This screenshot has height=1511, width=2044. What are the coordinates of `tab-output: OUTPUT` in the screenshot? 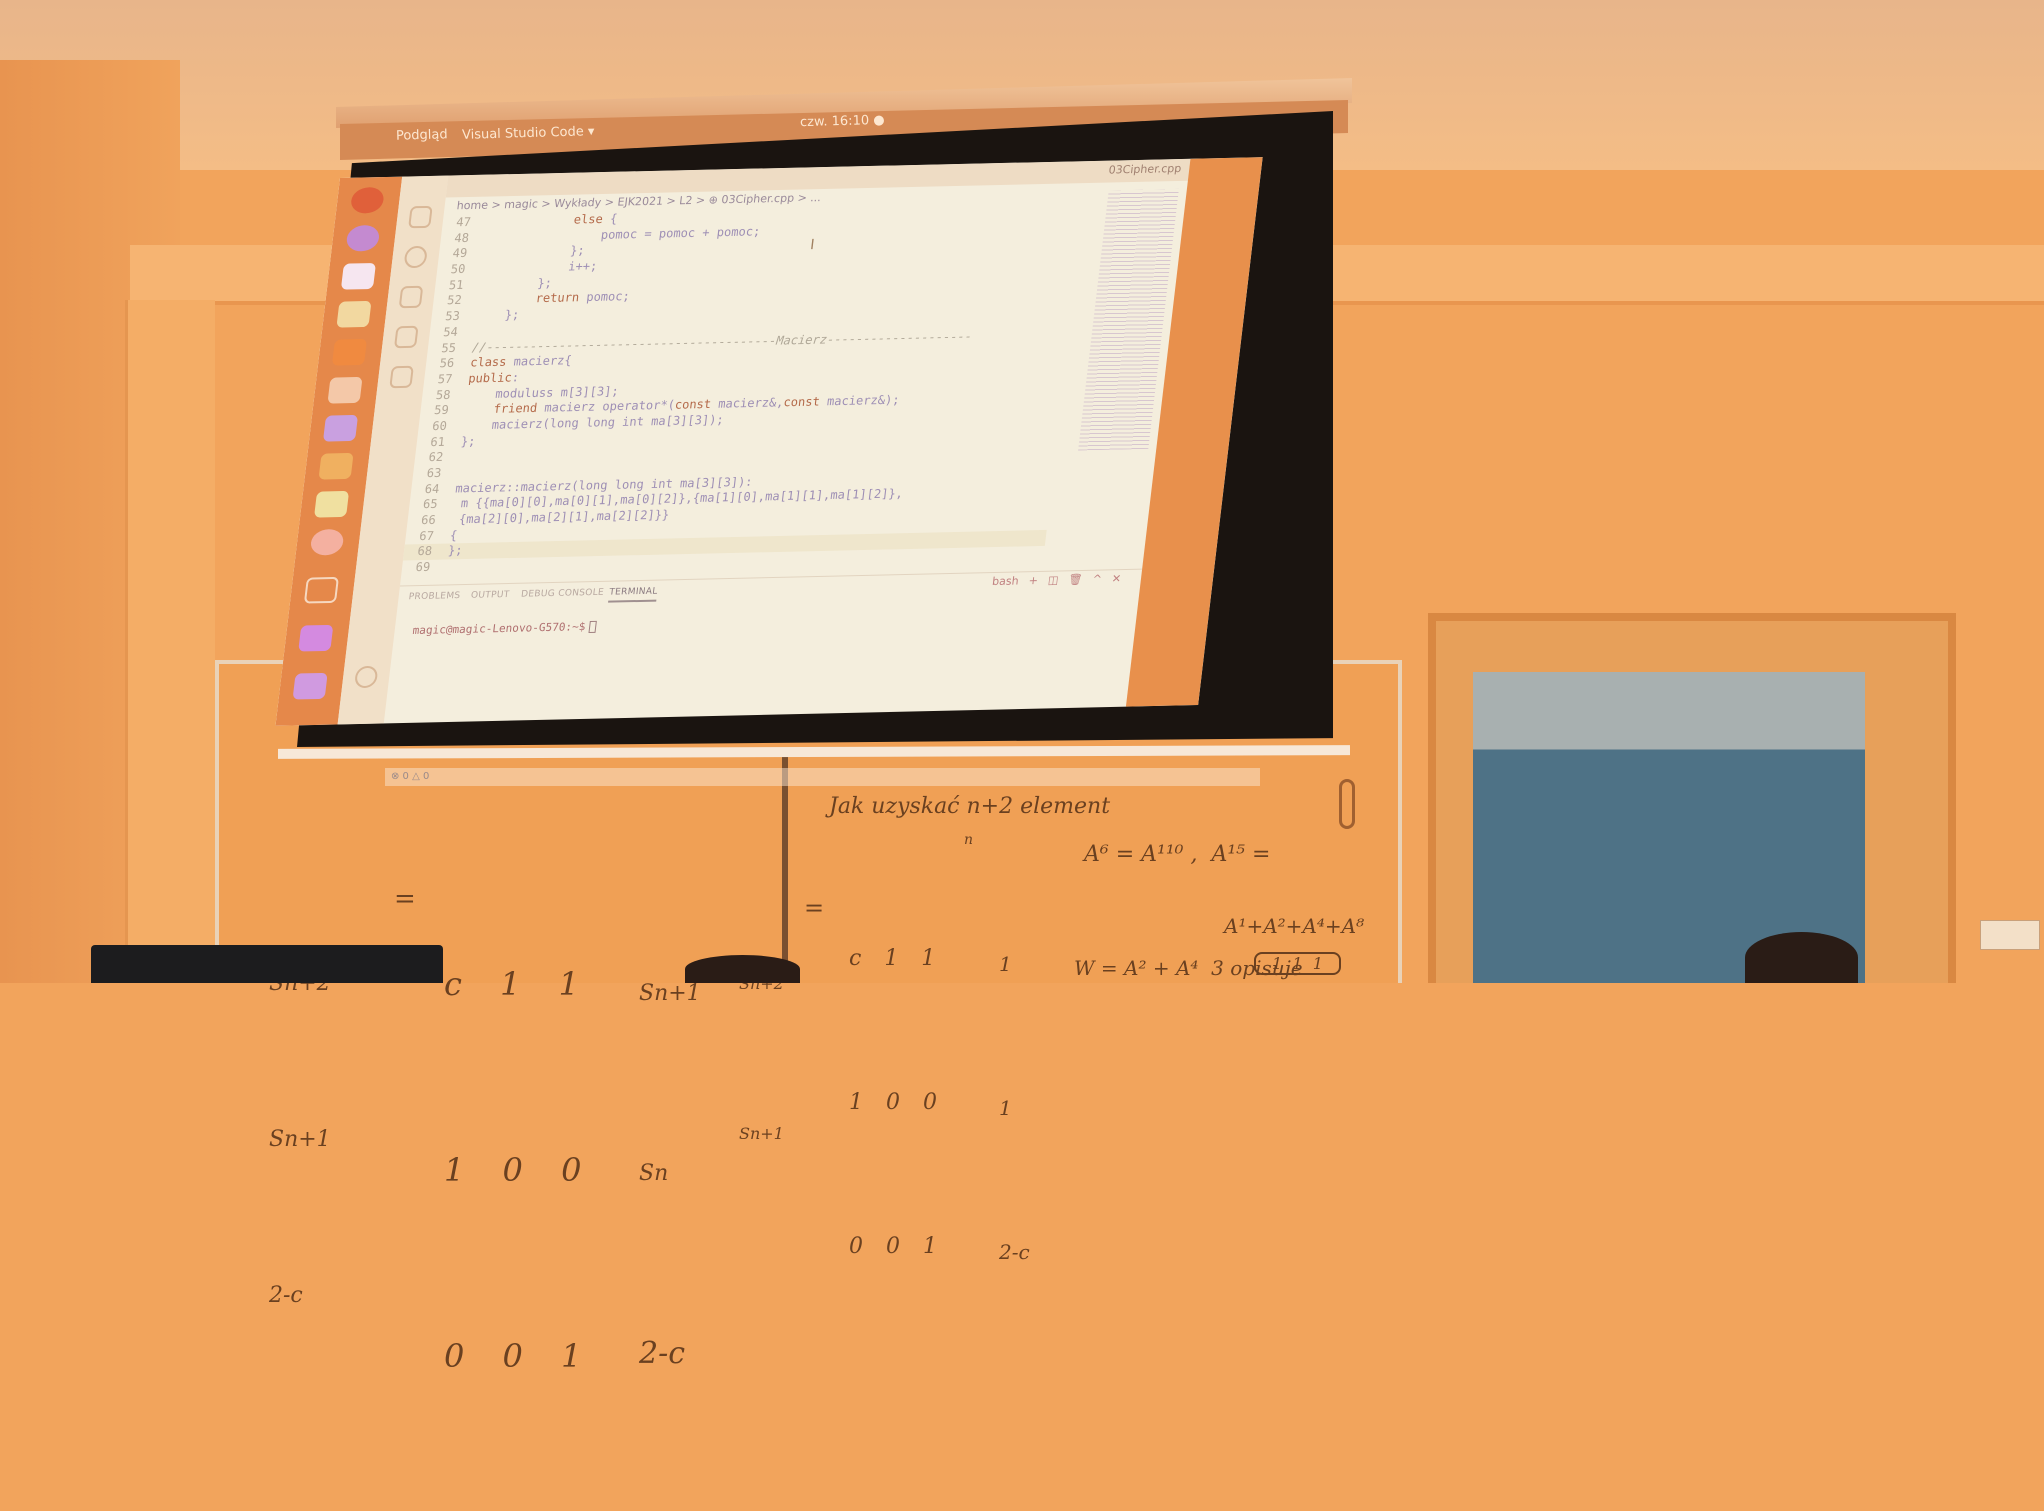 It's located at (490, 595).